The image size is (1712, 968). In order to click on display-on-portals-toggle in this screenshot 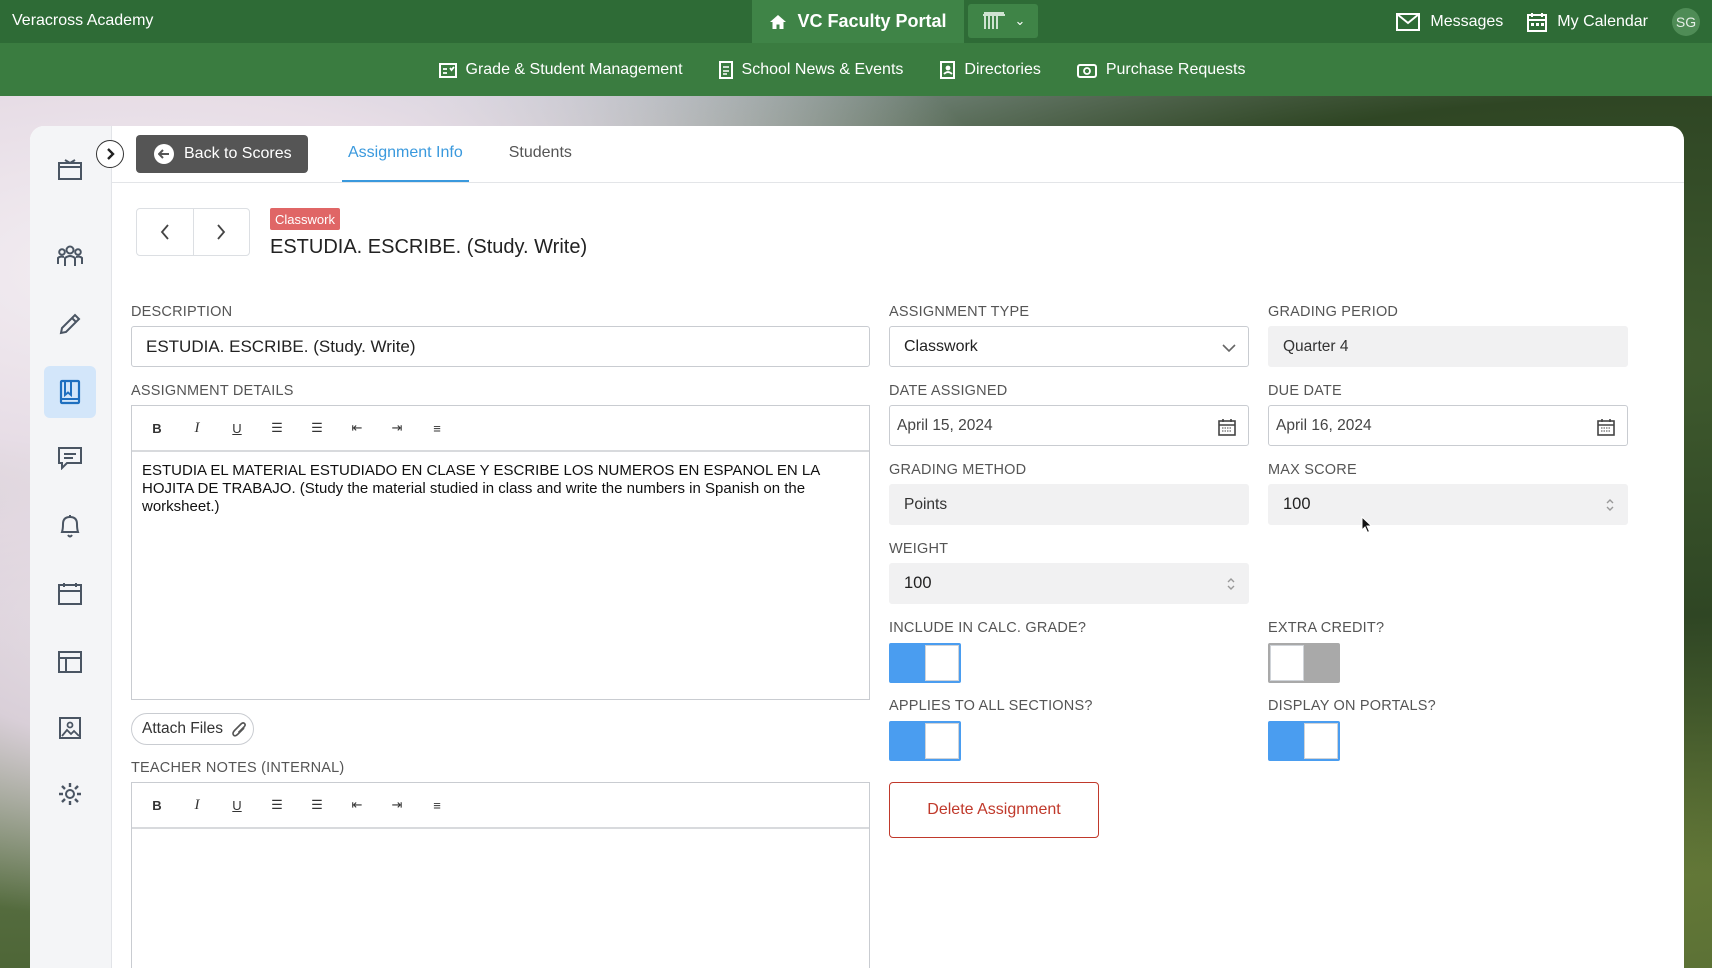, I will do `click(1304, 741)`.